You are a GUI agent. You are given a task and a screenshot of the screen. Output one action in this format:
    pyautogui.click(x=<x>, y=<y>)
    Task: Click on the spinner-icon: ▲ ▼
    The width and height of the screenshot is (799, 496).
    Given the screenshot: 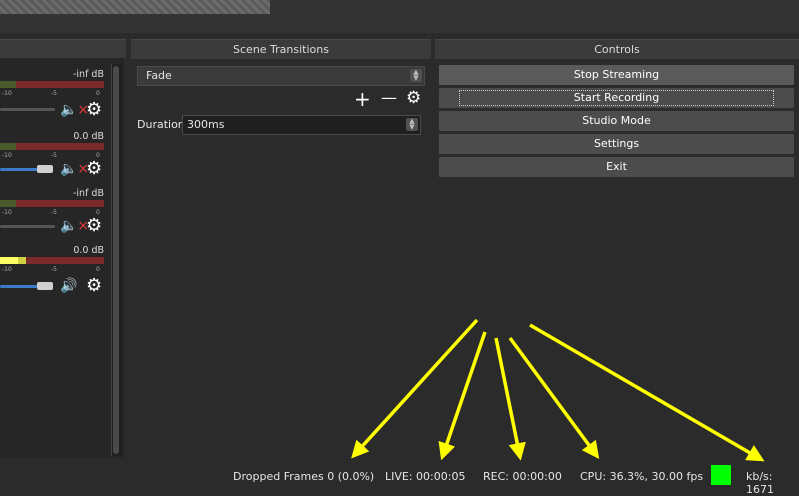 What is the action you would take?
    pyautogui.click(x=412, y=124)
    